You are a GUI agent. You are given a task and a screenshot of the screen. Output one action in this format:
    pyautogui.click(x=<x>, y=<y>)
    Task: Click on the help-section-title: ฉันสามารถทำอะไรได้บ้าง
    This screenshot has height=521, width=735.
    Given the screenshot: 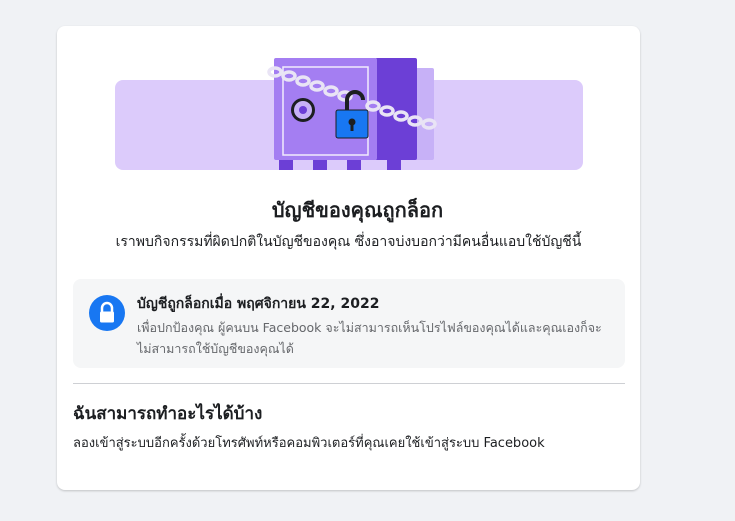 What is the action you would take?
    pyautogui.click(x=168, y=414)
    